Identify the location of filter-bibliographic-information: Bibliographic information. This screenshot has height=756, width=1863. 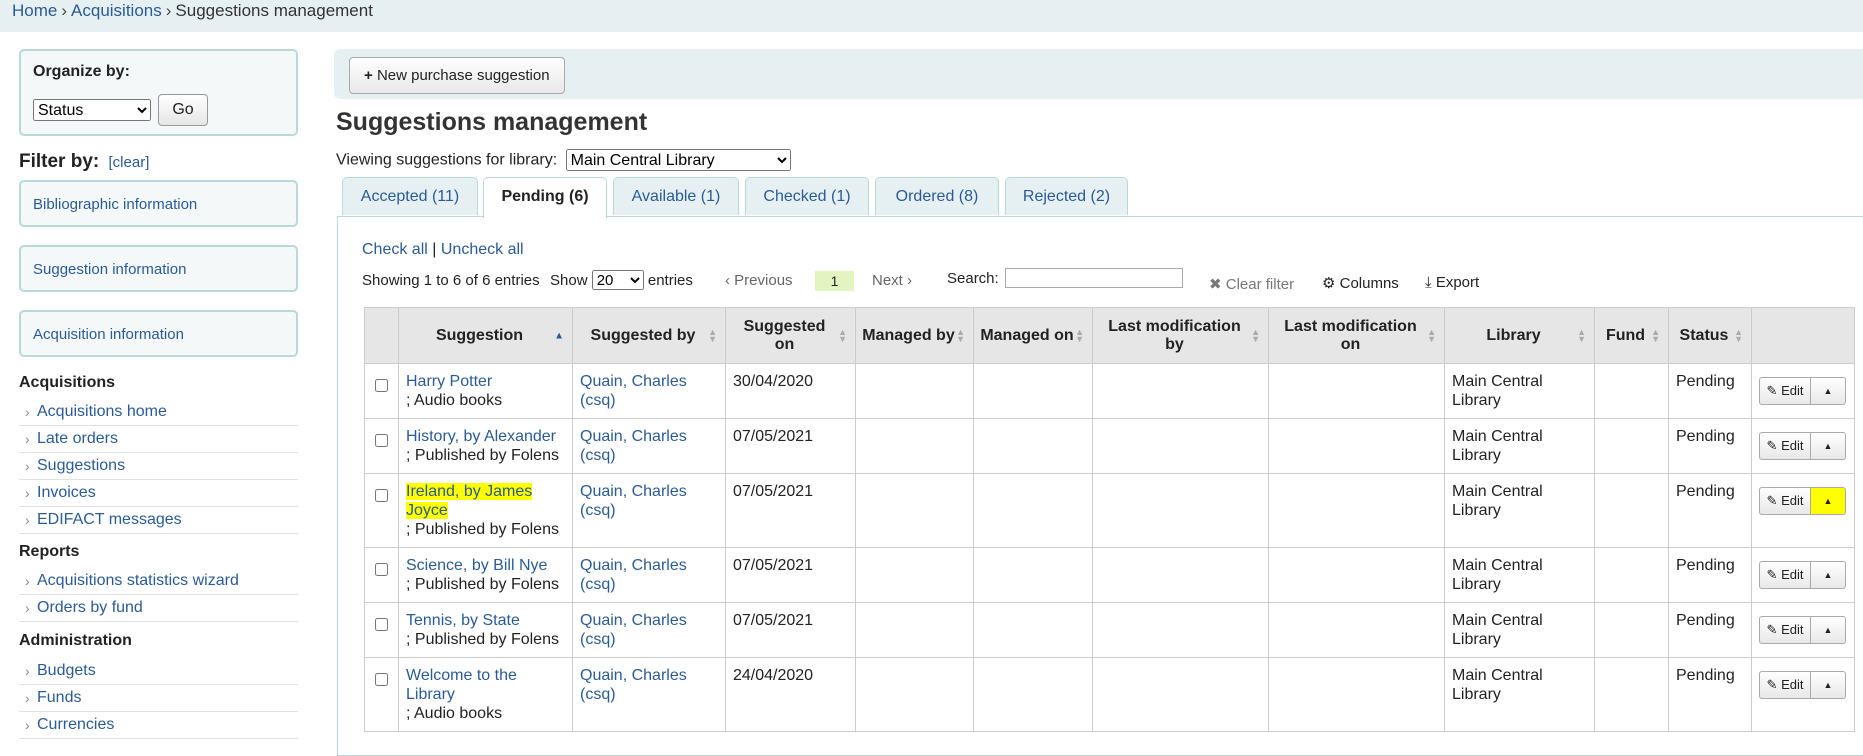
(158, 203).